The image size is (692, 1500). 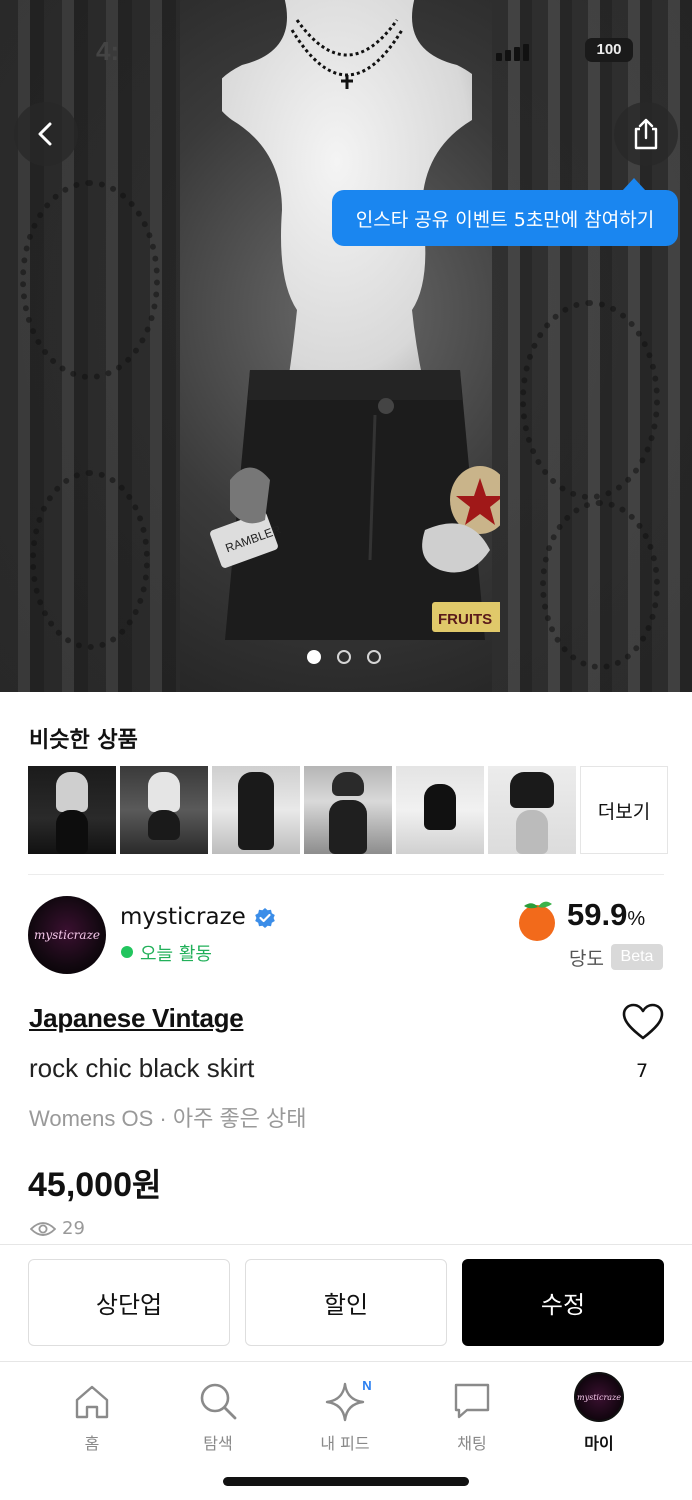 What do you see at coordinates (83, 740) in the screenshot?
I see `similar-products-title: 비슷한 상품` at bounding box center [83, 740].